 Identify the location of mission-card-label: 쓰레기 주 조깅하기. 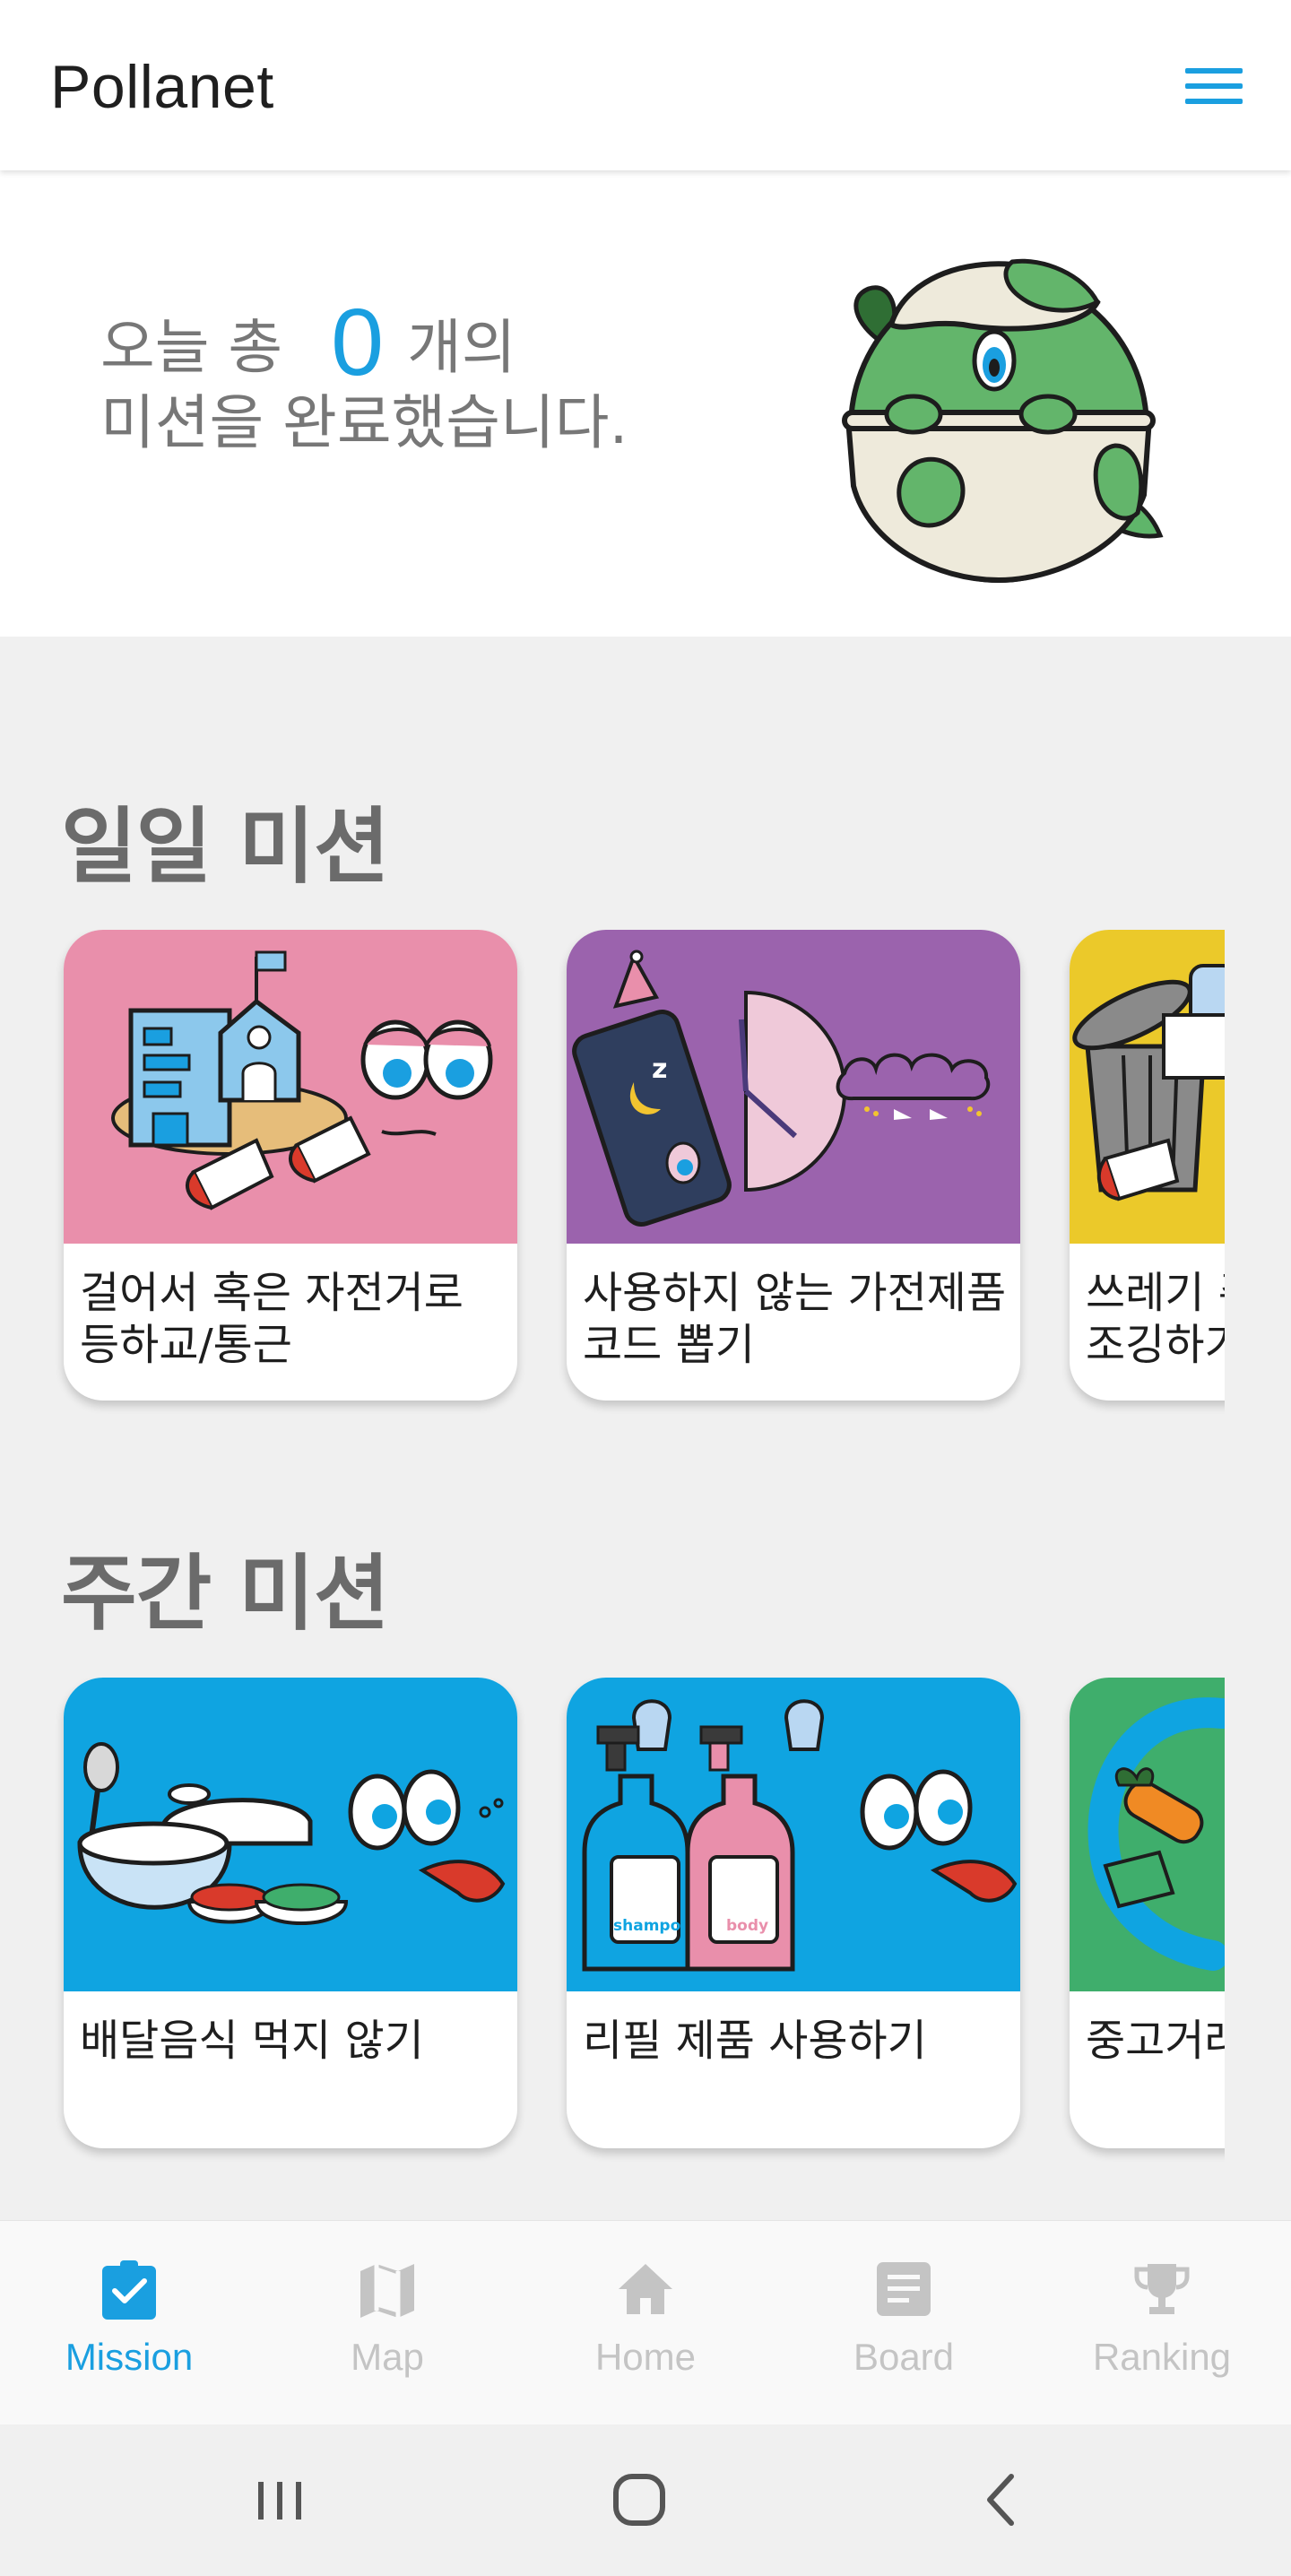
(1156, 1319).